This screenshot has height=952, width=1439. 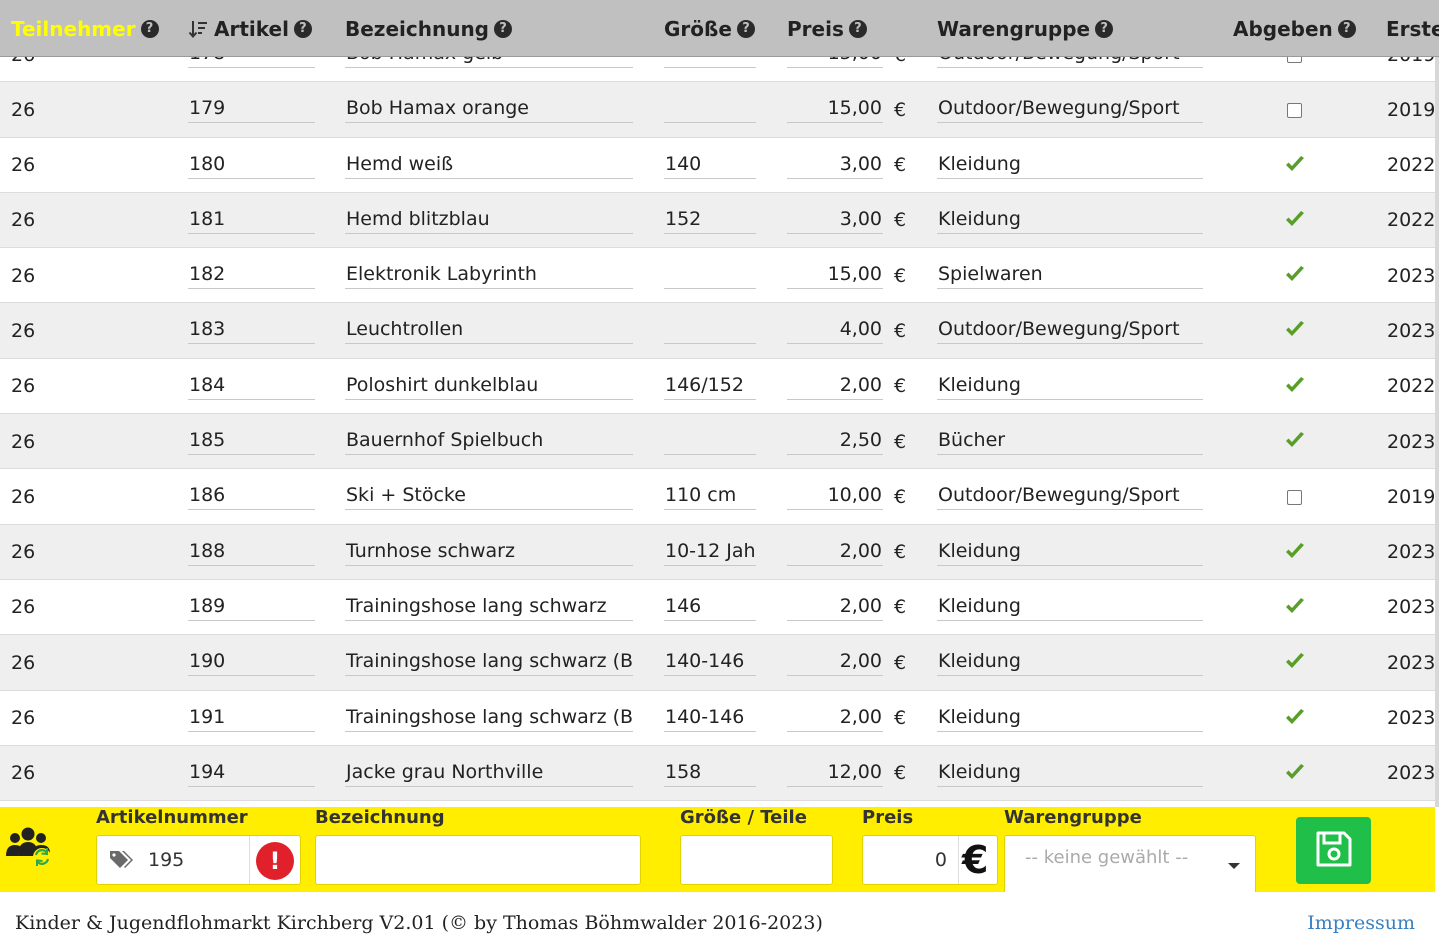 What do you see at coordinates (710, 607) in the screenshot?
I see `groesse-field: 146` at bounding box center [710, 607].